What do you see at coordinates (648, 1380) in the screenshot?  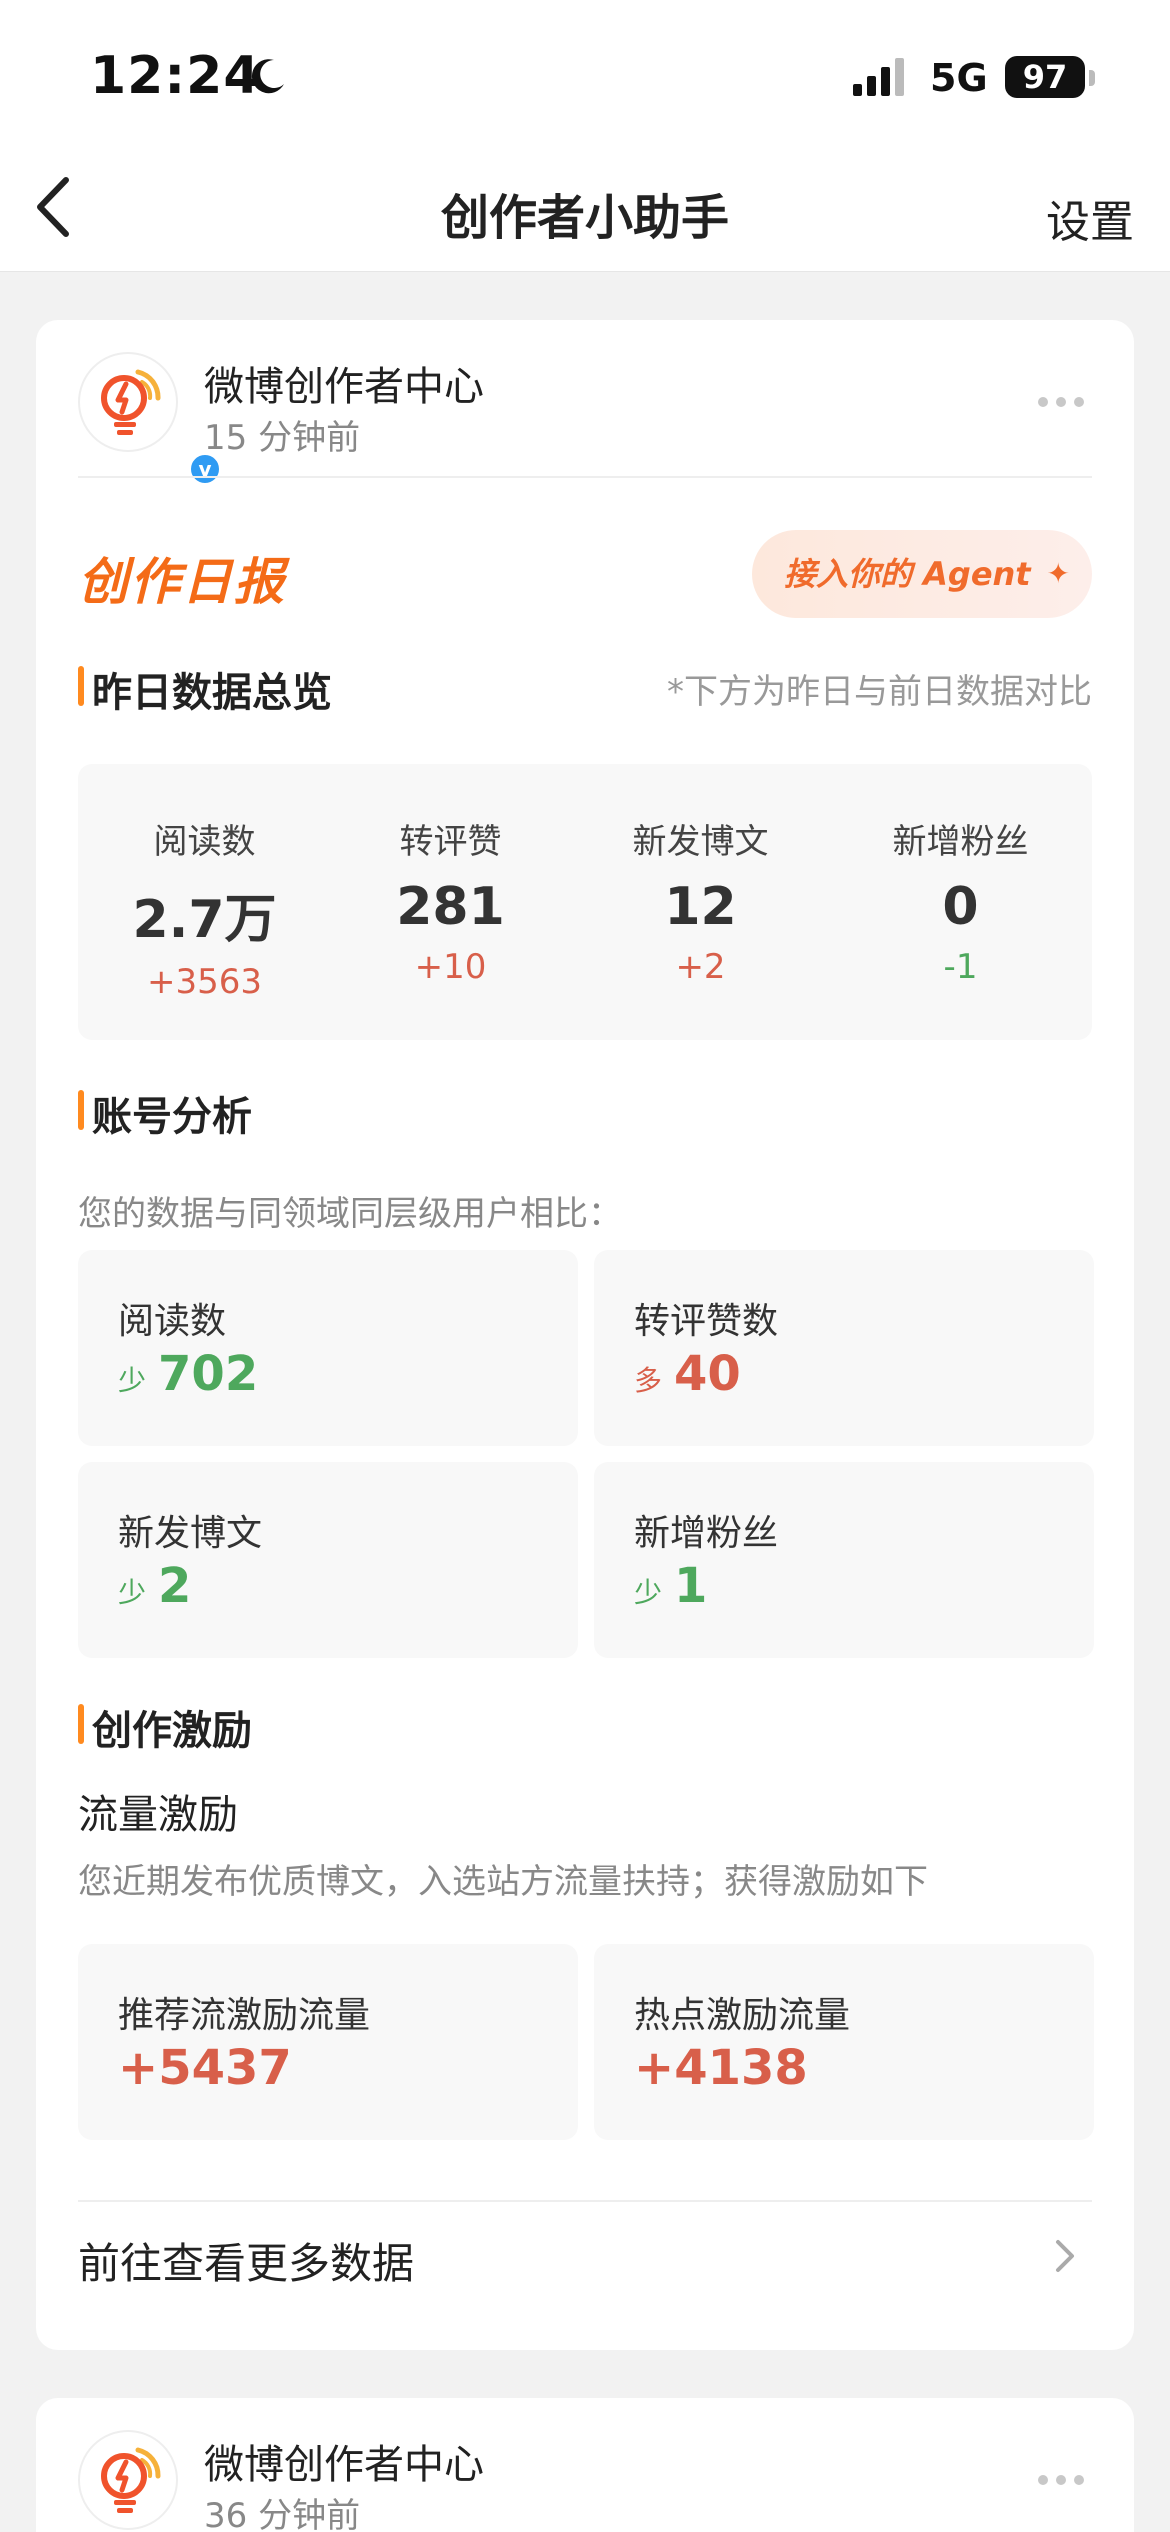 I see `comparison-tag: 多` at bounding box center [648, 1380].